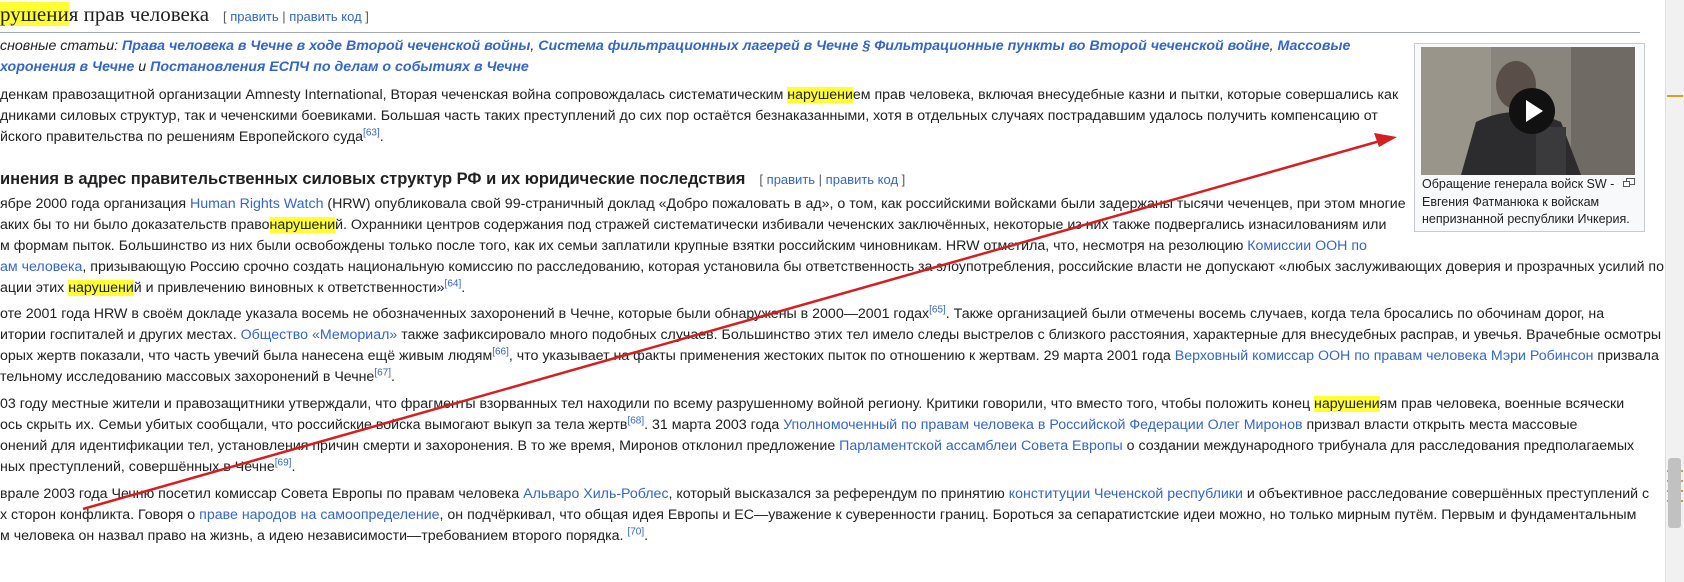  Describe the element at coordinates (100, 515) in the screenshot. I see `text: х сторон конфликта. Говоря о` at that location.